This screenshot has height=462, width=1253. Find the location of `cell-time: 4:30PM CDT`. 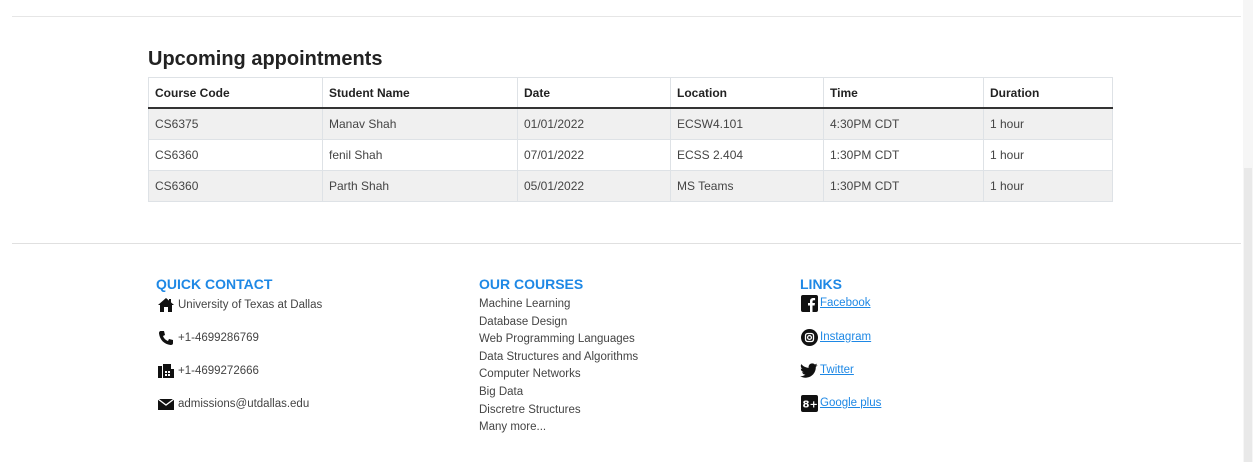

cell-time: 4:30PM CDT is located at coordinates (903, 124).